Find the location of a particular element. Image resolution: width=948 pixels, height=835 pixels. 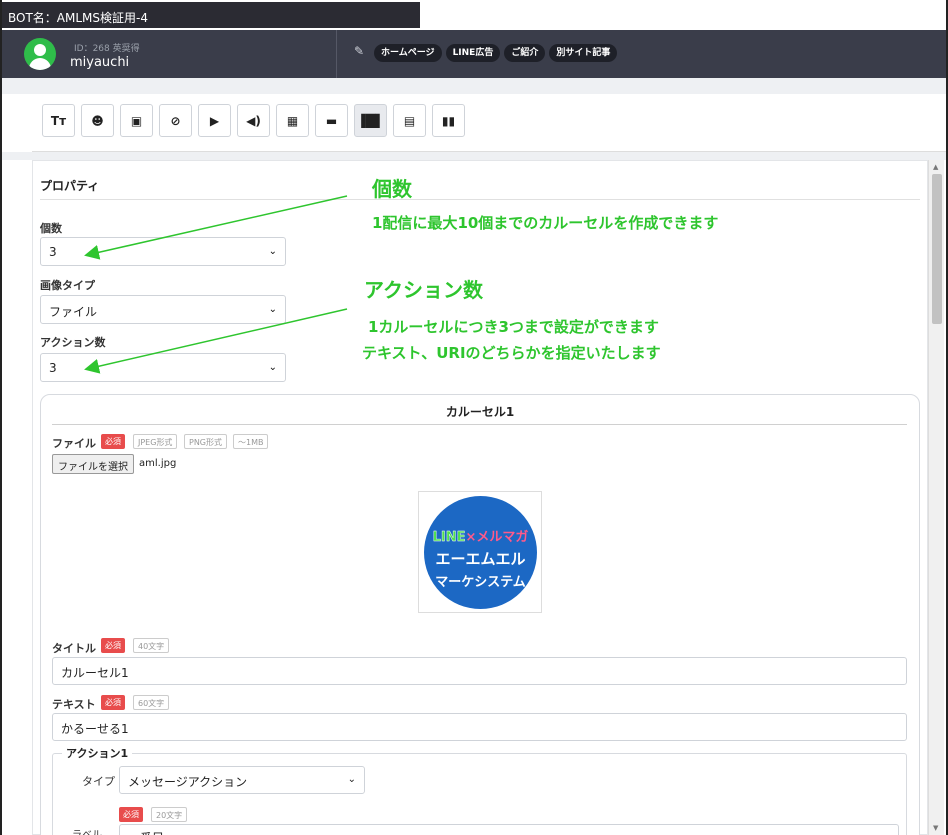

image-preview: LINE×メルマガ エーエムエル マーケシステム is located at coordinates (480, 552).